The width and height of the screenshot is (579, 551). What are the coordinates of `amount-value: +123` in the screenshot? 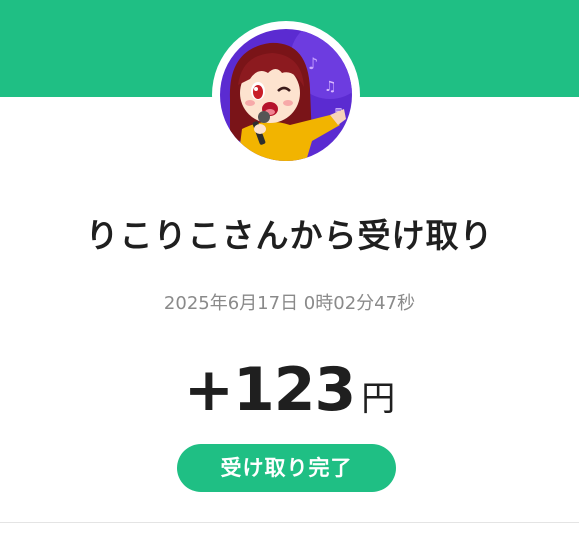 It's located at (270, 390).